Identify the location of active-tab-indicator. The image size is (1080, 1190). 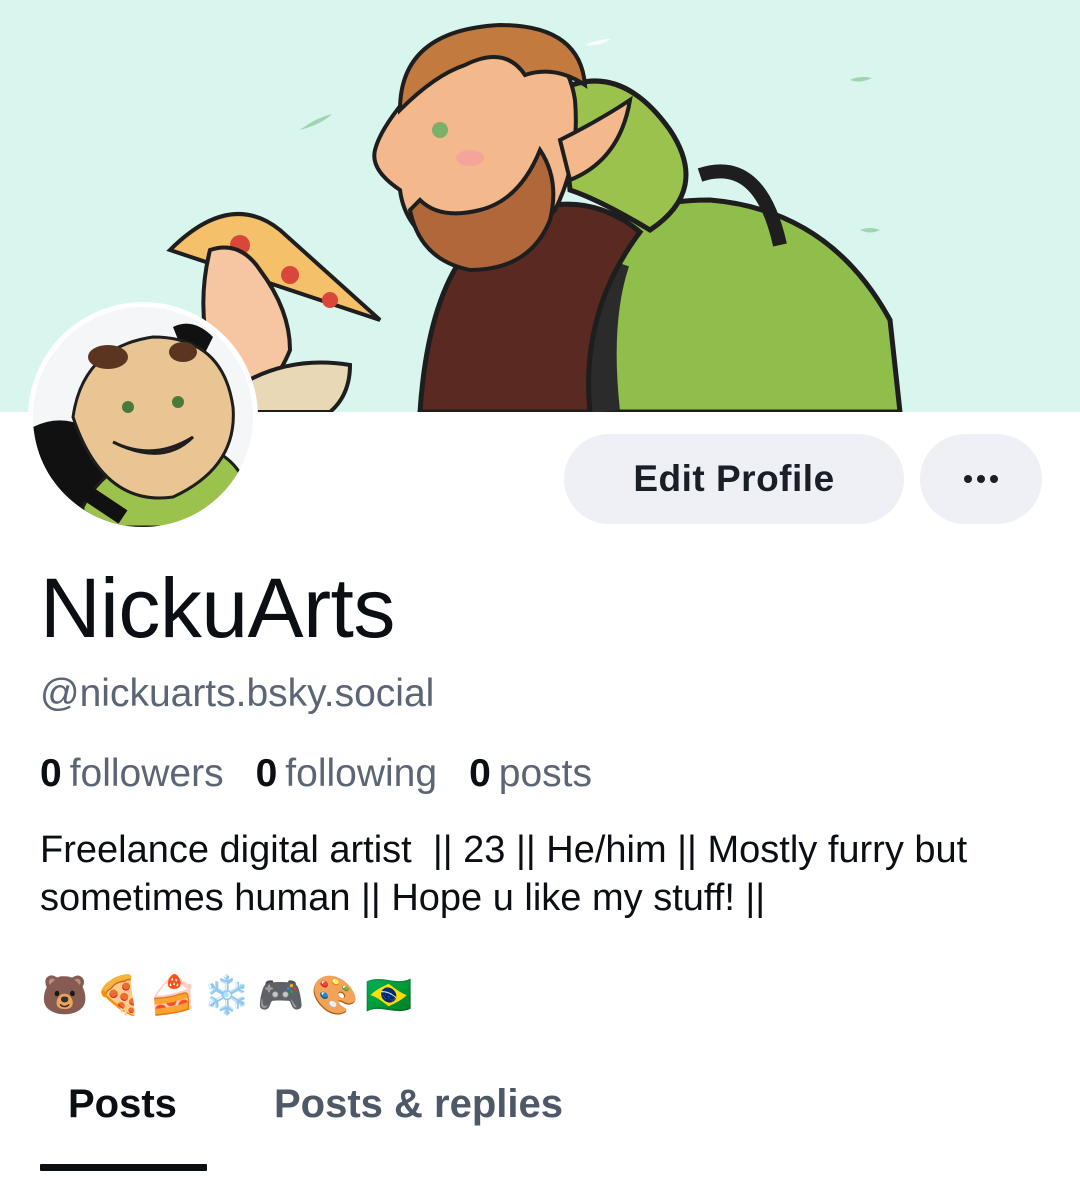
(123, 1167).